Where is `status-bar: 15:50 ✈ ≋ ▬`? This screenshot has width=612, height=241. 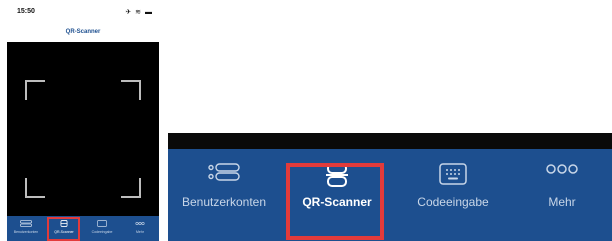 status-bar: 15:50 ✈ ≋ ▬ is located at coordinates (83, 14).